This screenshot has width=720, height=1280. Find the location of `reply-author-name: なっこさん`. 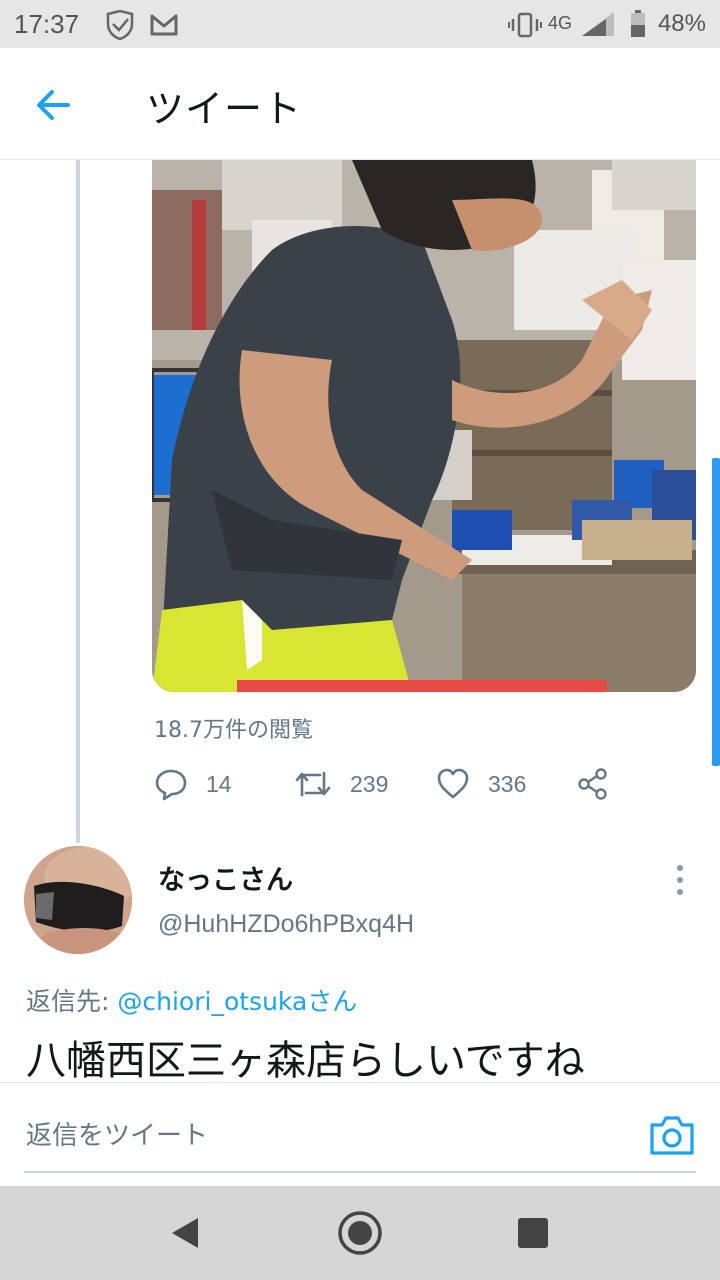

reply-author-name: なっこさん is located at coordinates (225, 877).